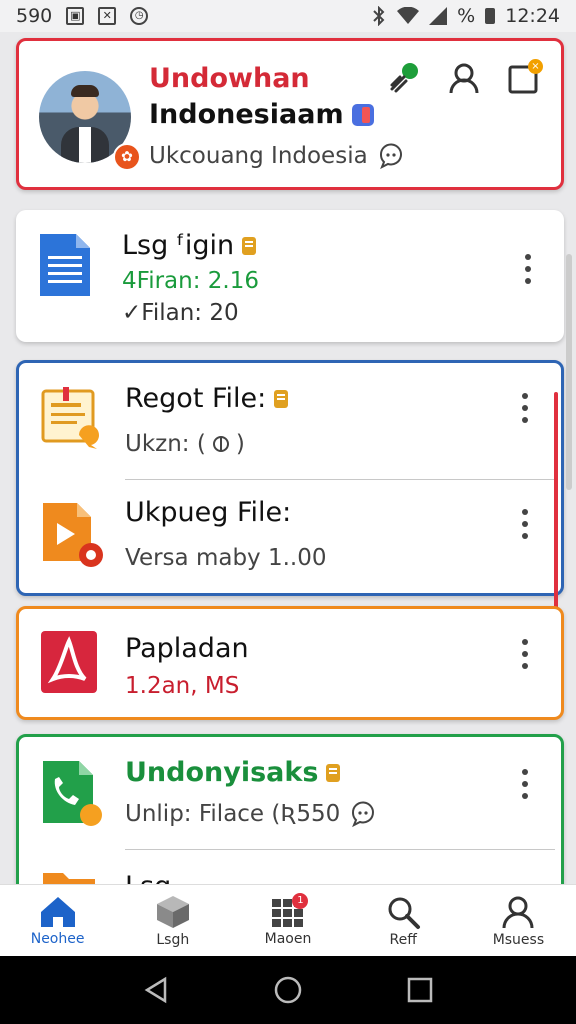  Describe the element at coordinates (180, 313) in the screenshot. I see `file-meta: ✓Filan: 20` at that location.